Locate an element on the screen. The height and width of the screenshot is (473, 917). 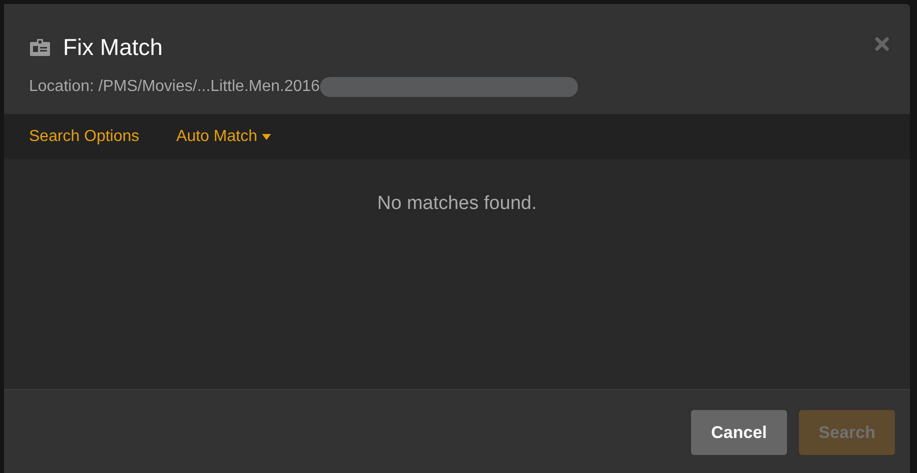
menu-tab: Search Options is located at coordinates (84, 136).